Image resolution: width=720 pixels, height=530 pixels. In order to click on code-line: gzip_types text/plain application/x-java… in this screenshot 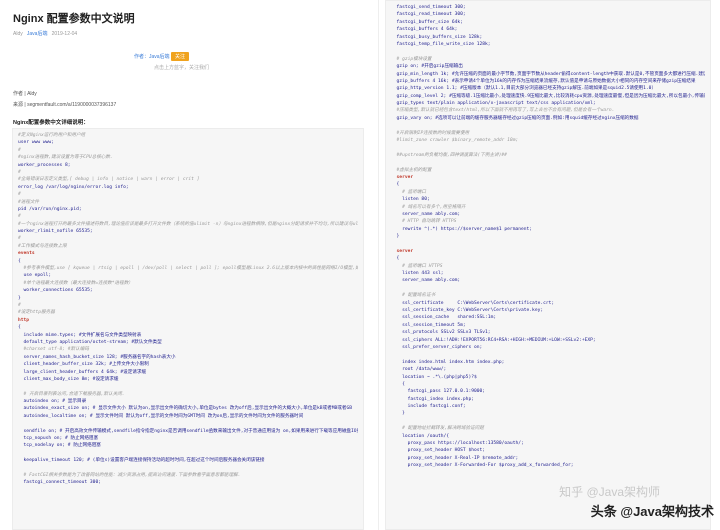, I will do `click(493, 104)`.